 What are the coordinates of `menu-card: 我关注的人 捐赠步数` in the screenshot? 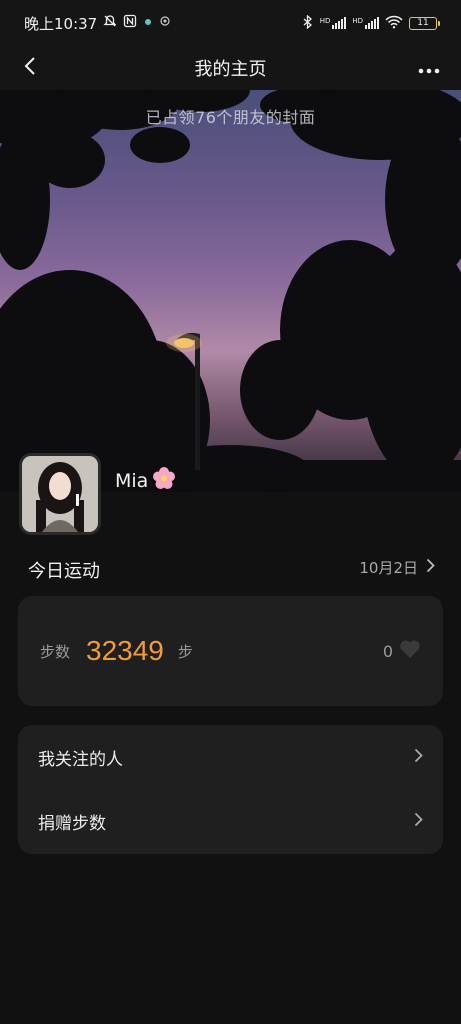 It's located at (230, 789).